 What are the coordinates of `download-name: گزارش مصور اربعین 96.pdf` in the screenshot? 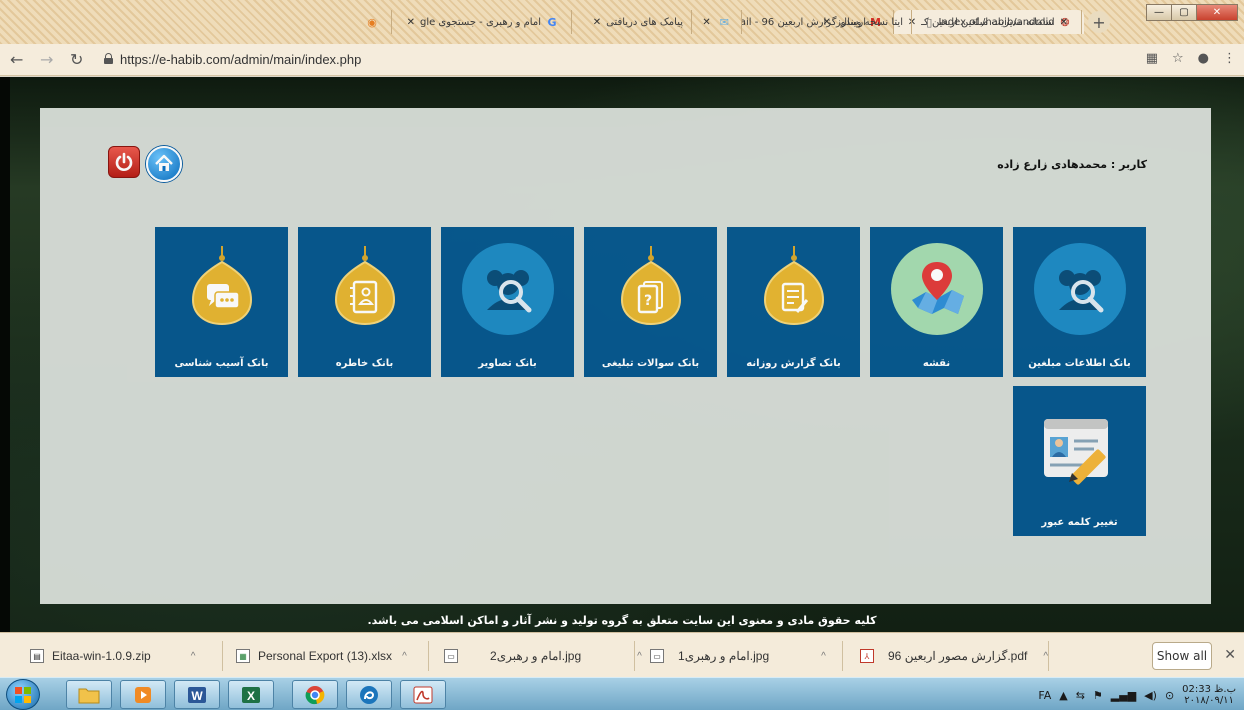 It's located at (958, 656).